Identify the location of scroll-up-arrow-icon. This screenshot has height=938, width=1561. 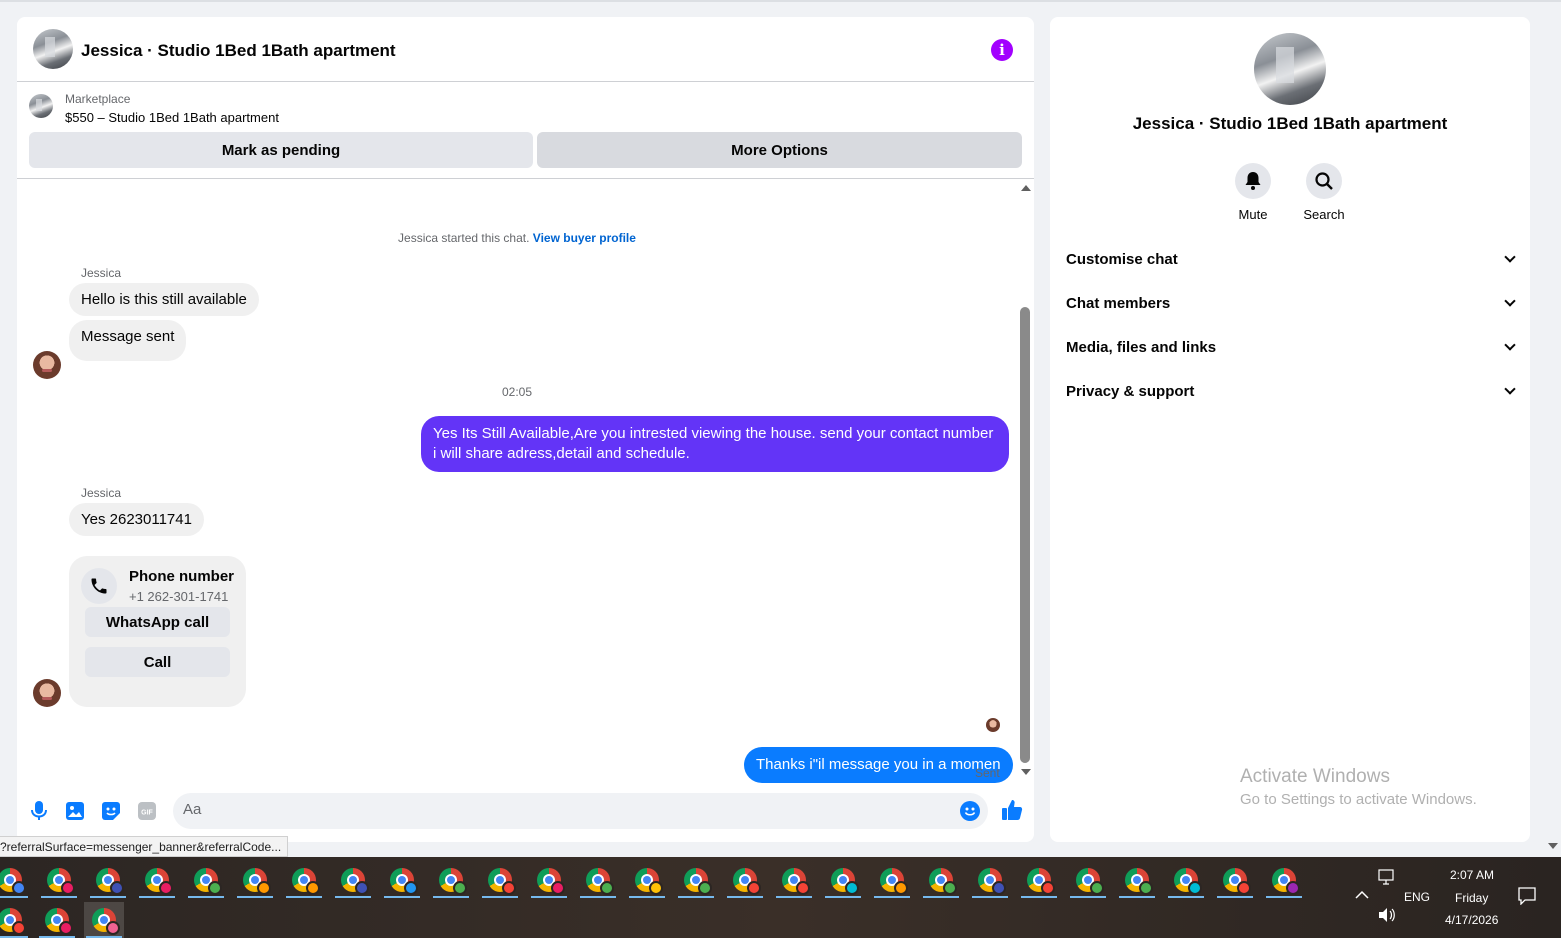
(1026, 188).